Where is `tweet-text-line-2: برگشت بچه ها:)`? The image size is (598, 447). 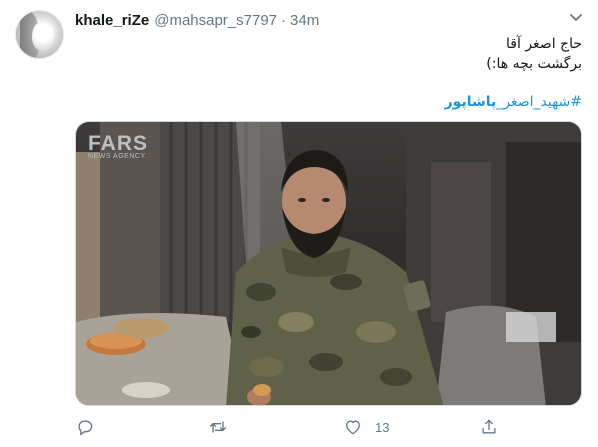 tweet-text-line-2: برگشت بچه ها:) is located at coordinates (534, 64).